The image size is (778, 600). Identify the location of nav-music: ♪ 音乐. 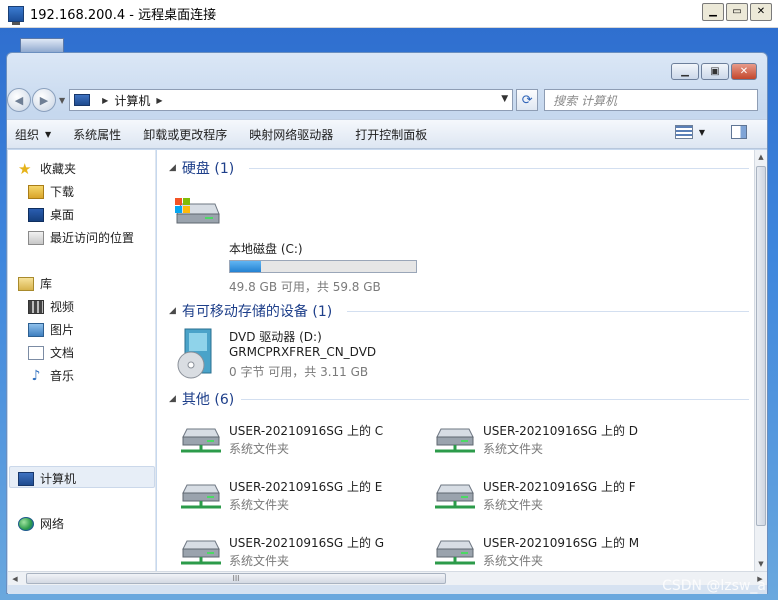
(51, 375).